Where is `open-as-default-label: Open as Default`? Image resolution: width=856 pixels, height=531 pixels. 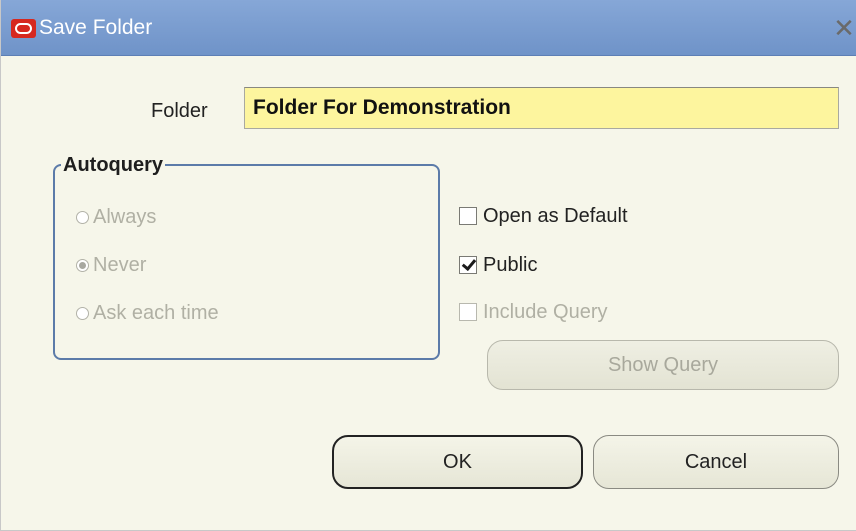
open-as-default-label: Open as Default is located at coordinates (555, 216).